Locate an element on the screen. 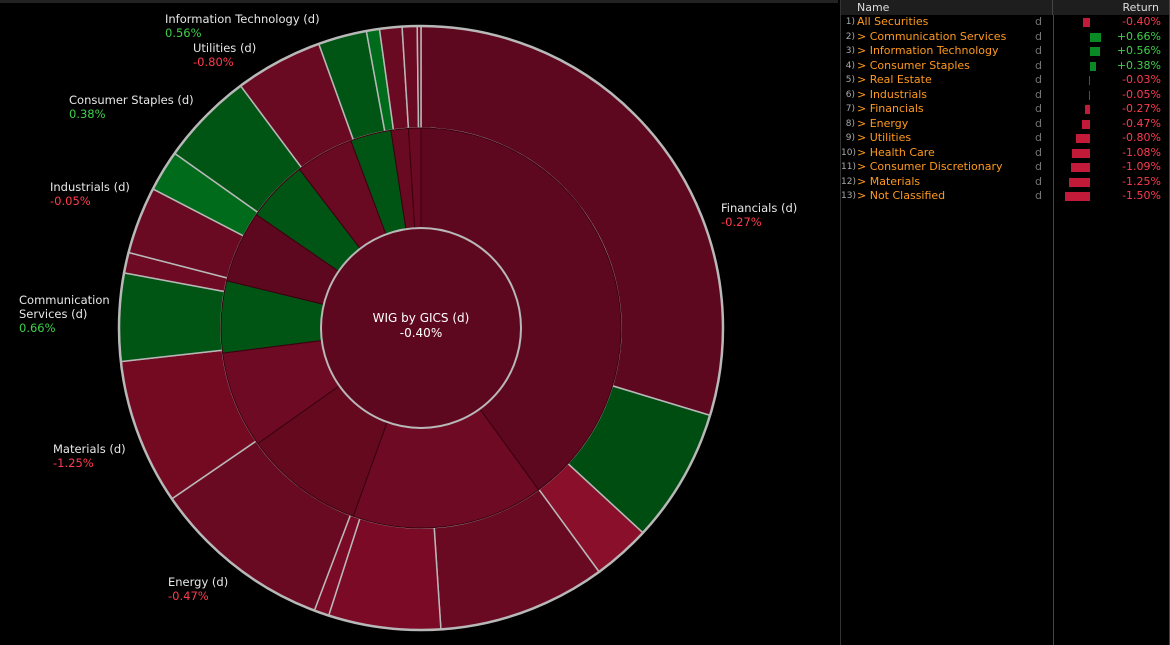 This screenshot has width=1170, height=645. table-row: 13) > Not Classified d -1.50% is located at coordinates (1005, 196).